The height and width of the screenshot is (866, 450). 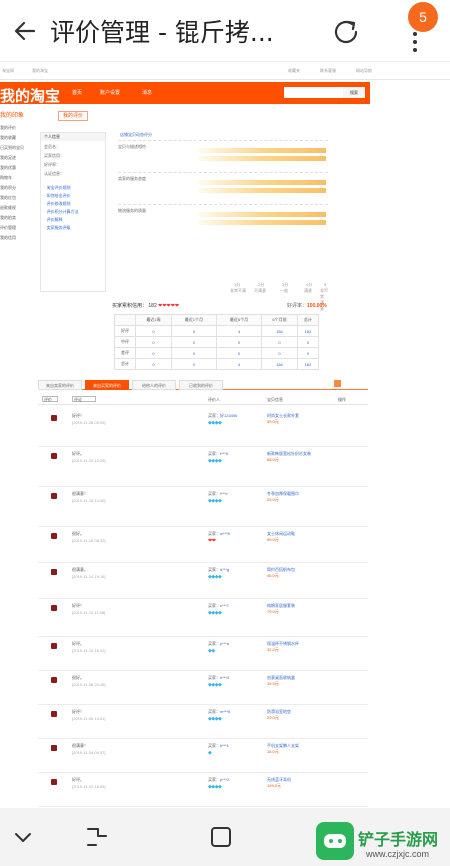 I want to click on buyer-name-link: 好123456, so click(x=228, y=415).